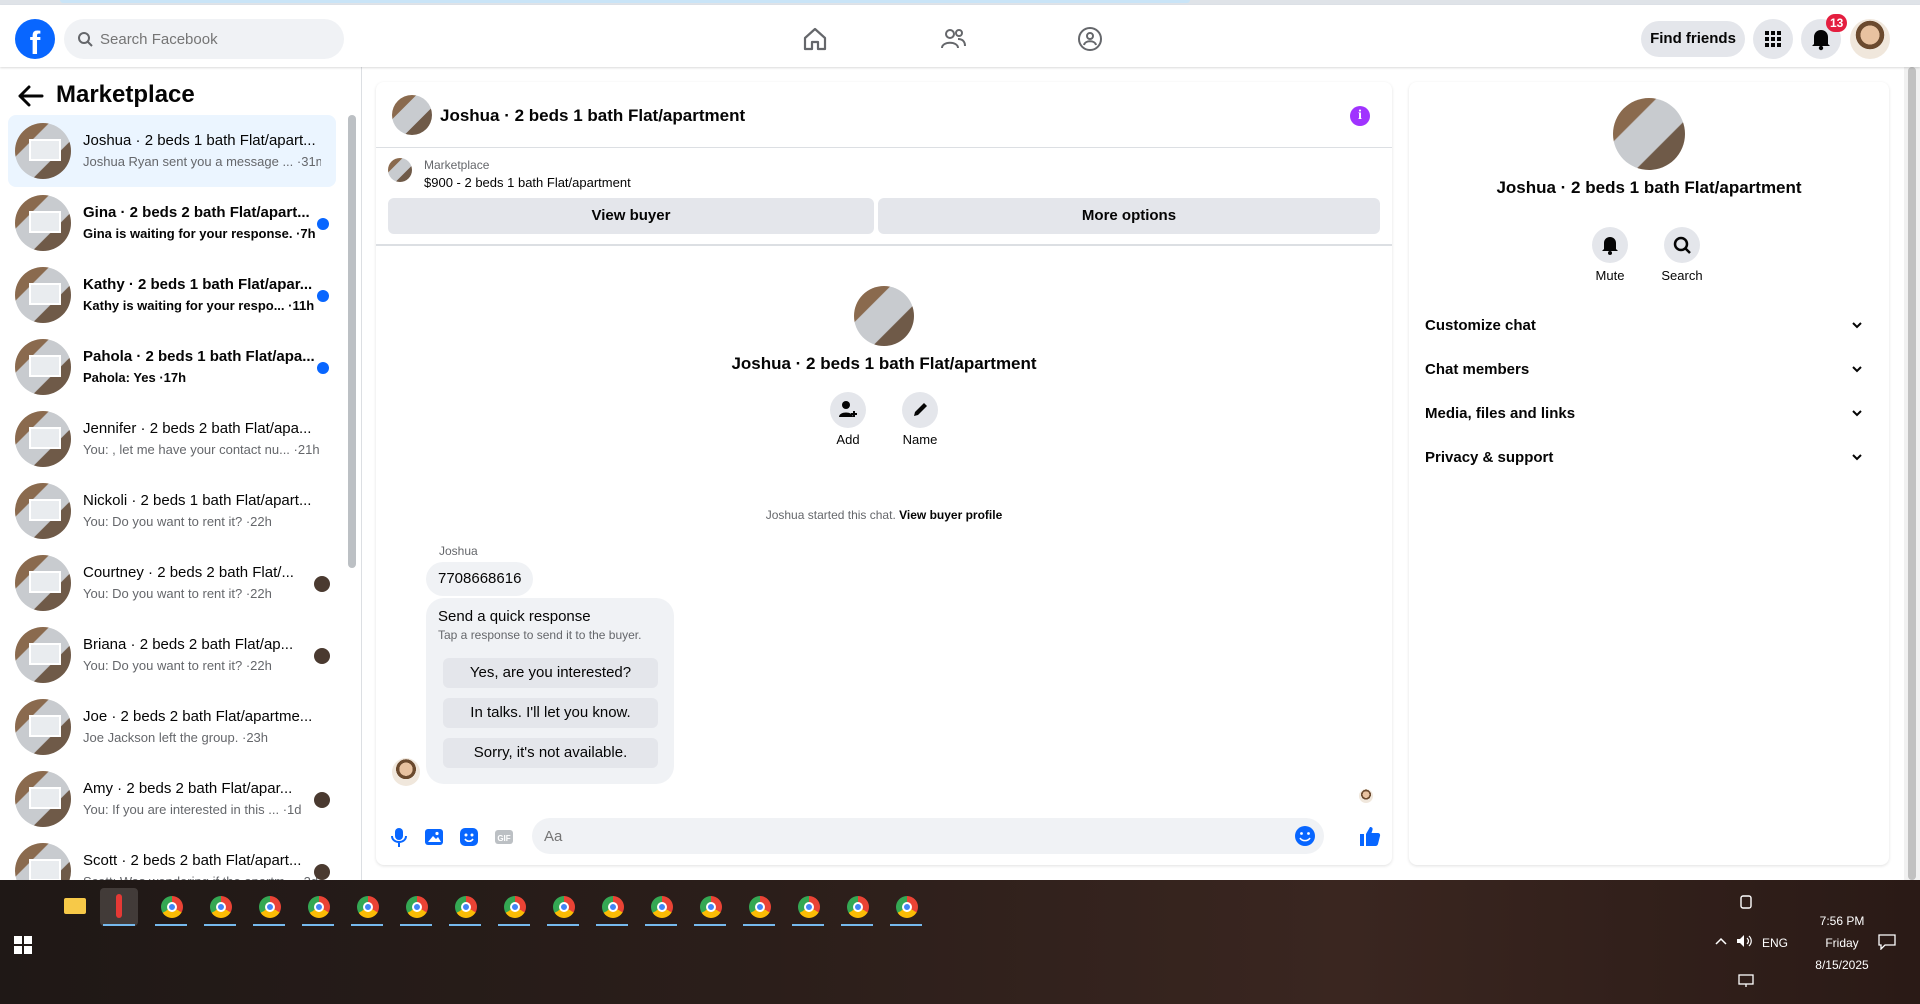 This screenshot has height=1004, width=1920. Describe the element at coordinates (1912, 473) in the screenshot. I see `page-scrollbar` at that location.